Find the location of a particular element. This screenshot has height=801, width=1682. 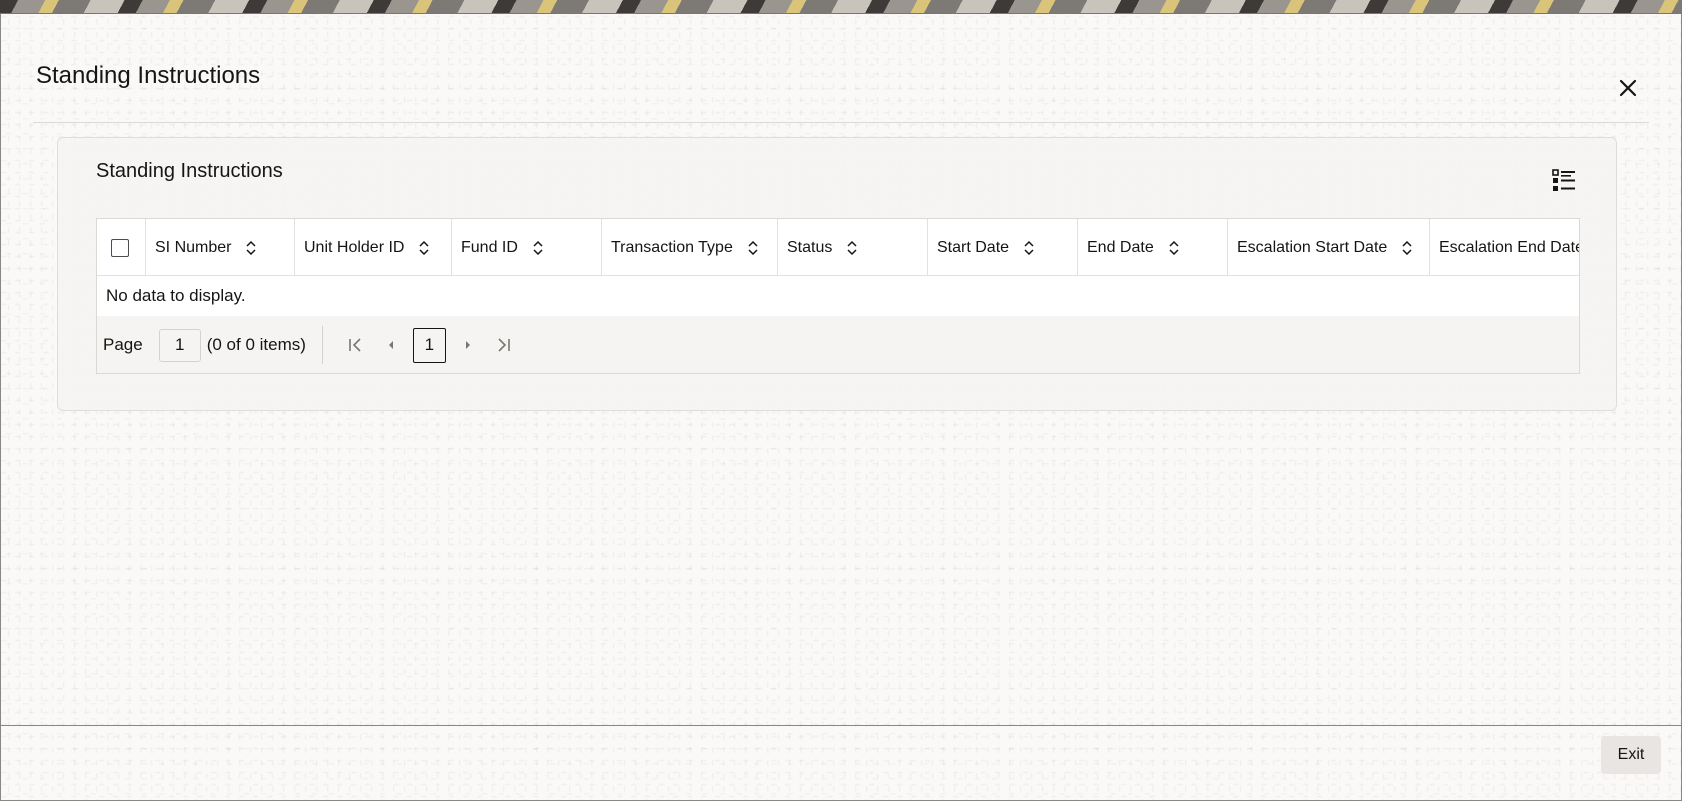

exit-button: Exit is located at coordinates (1631, 755).